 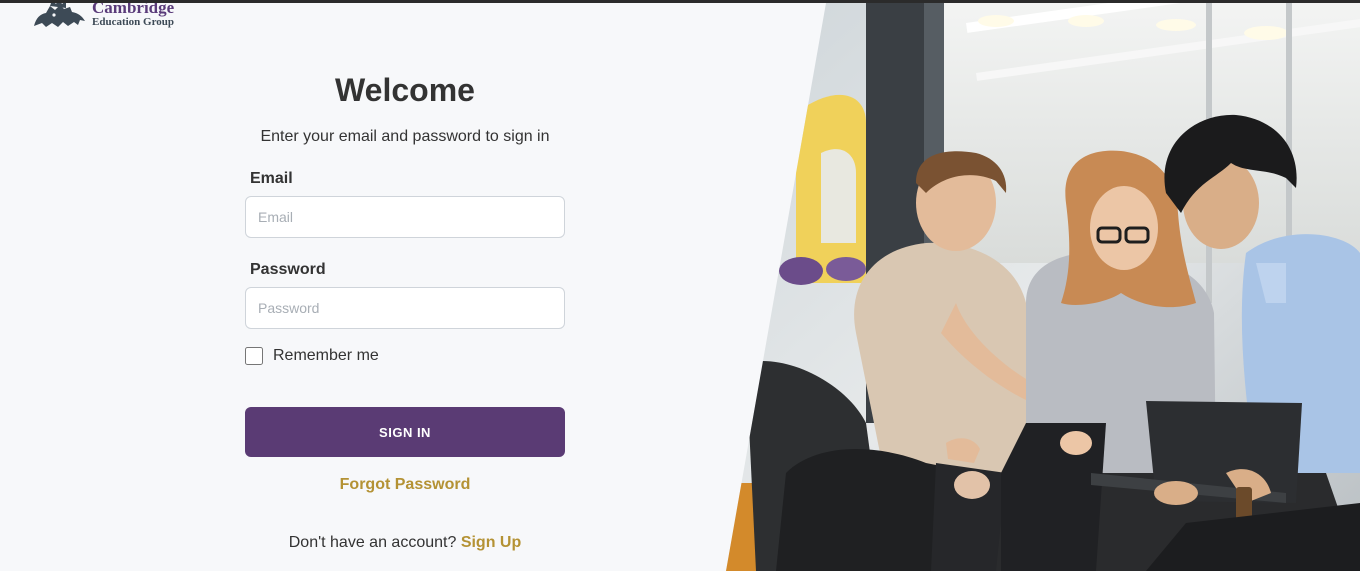 I want to click on password-field, so click(x=405, y=308).